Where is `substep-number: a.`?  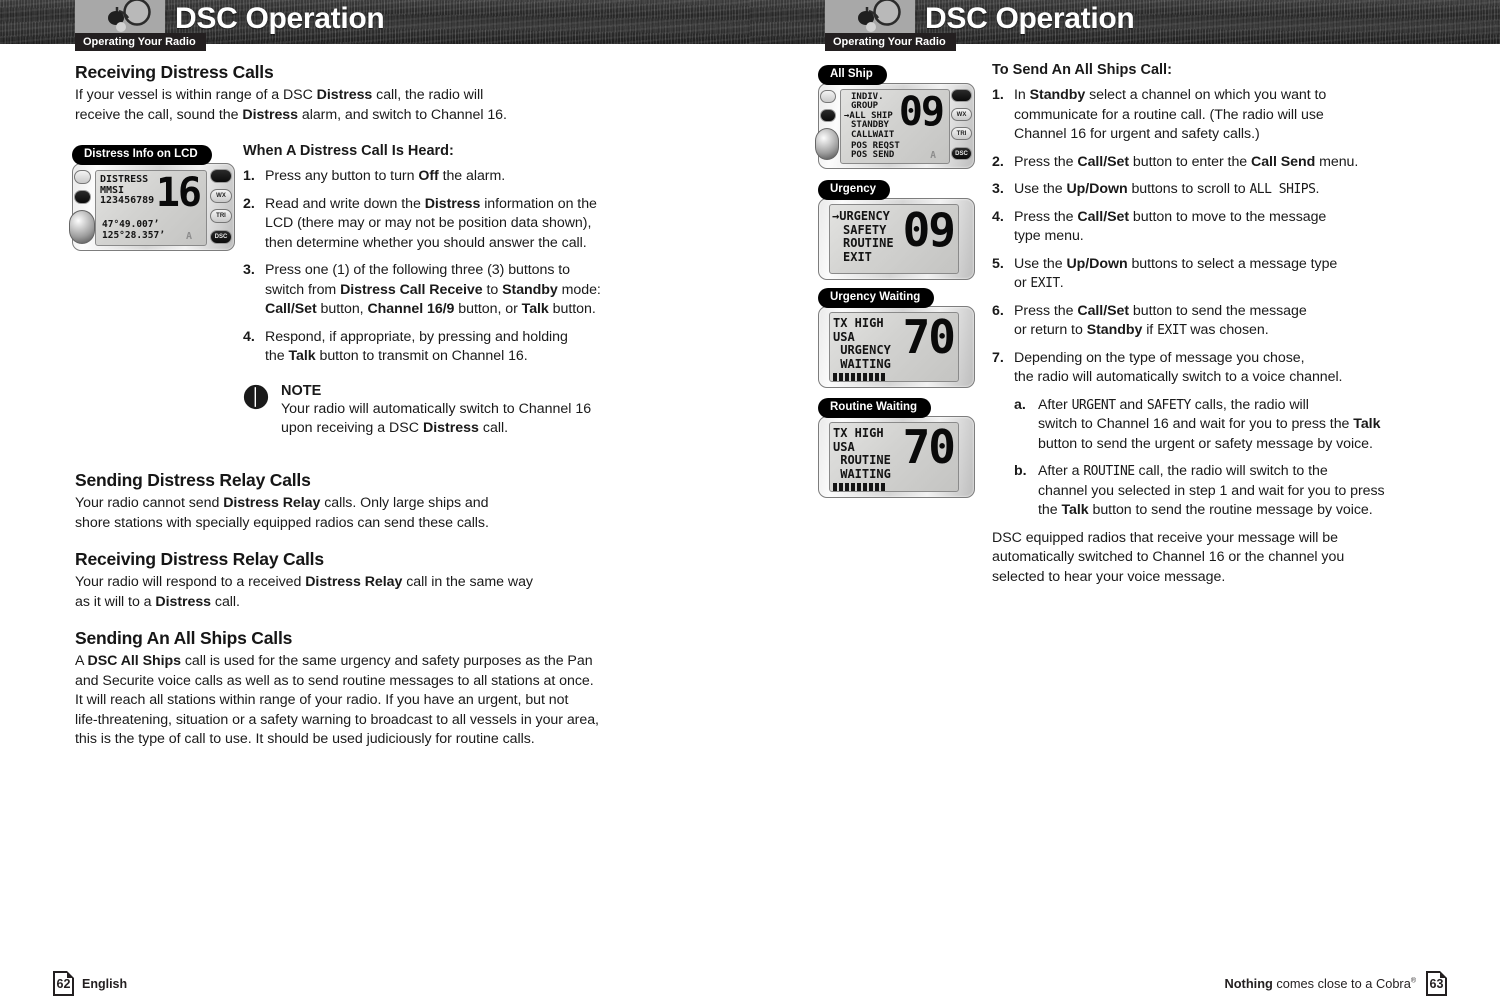 substep-number: a. is located at coordinates (1020, 404).